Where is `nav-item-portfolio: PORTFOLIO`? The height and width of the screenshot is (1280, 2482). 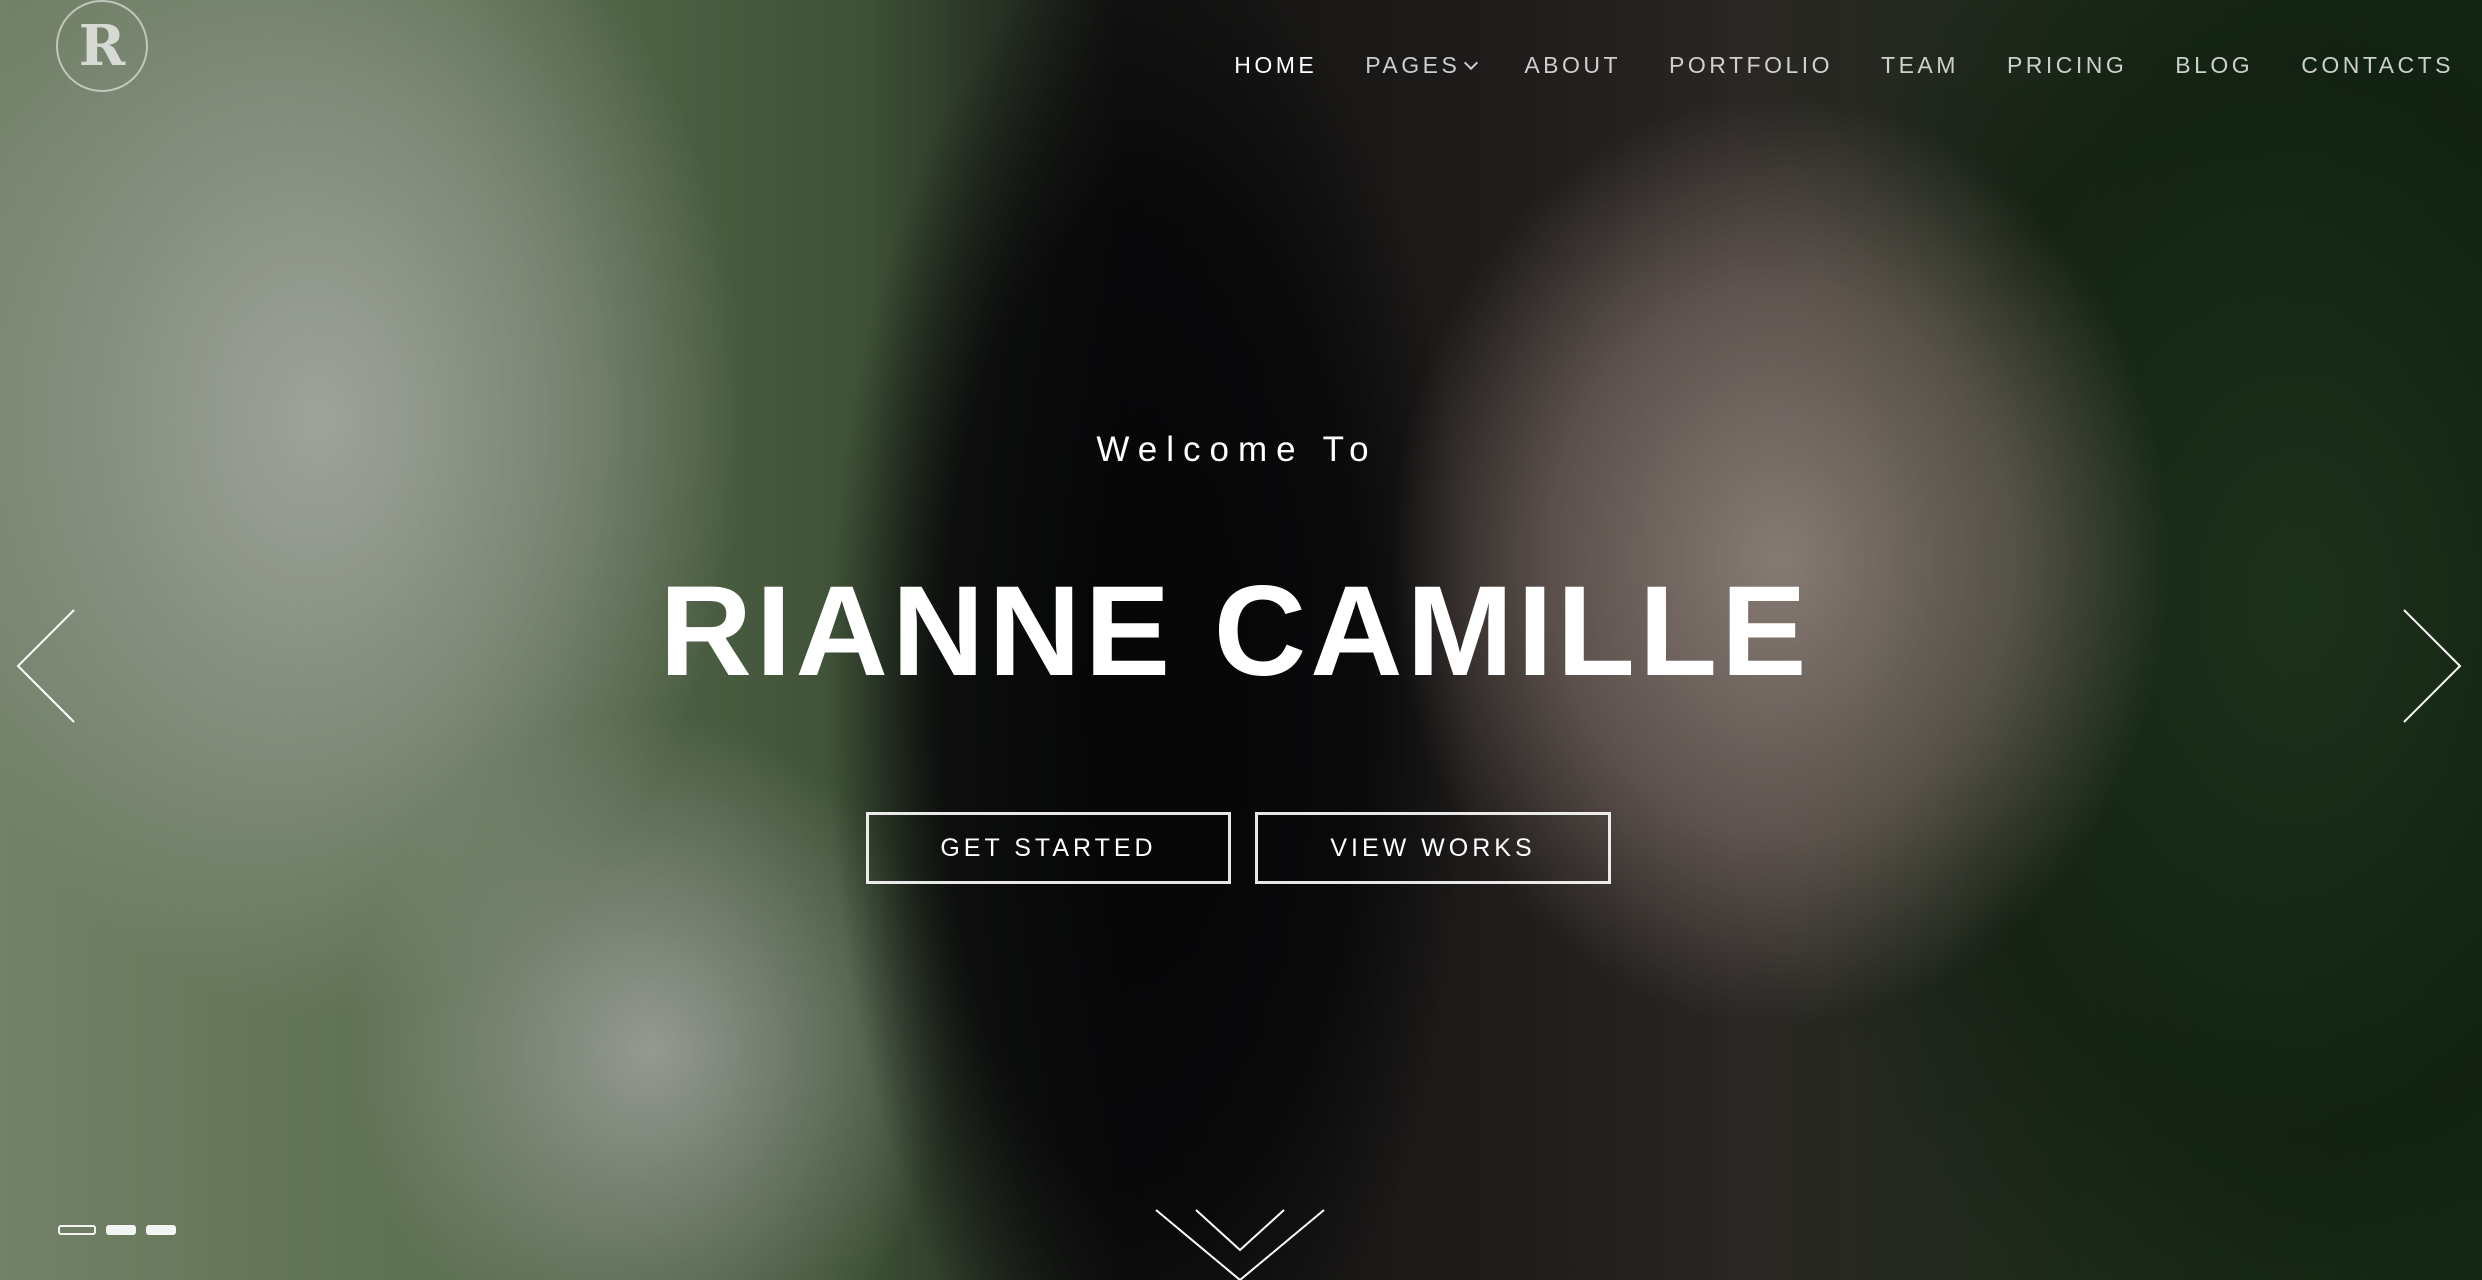
nav-item-portfolio: PORTFOLIO is located at coordinates (1751, 65).